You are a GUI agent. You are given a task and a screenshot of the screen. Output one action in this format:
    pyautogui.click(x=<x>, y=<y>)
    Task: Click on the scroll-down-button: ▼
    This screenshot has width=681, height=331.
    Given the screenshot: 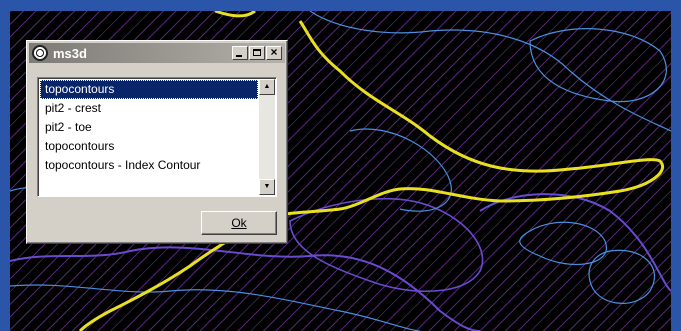 What is the action you would take?
    pyautogui.click(x=267, y=187)
    